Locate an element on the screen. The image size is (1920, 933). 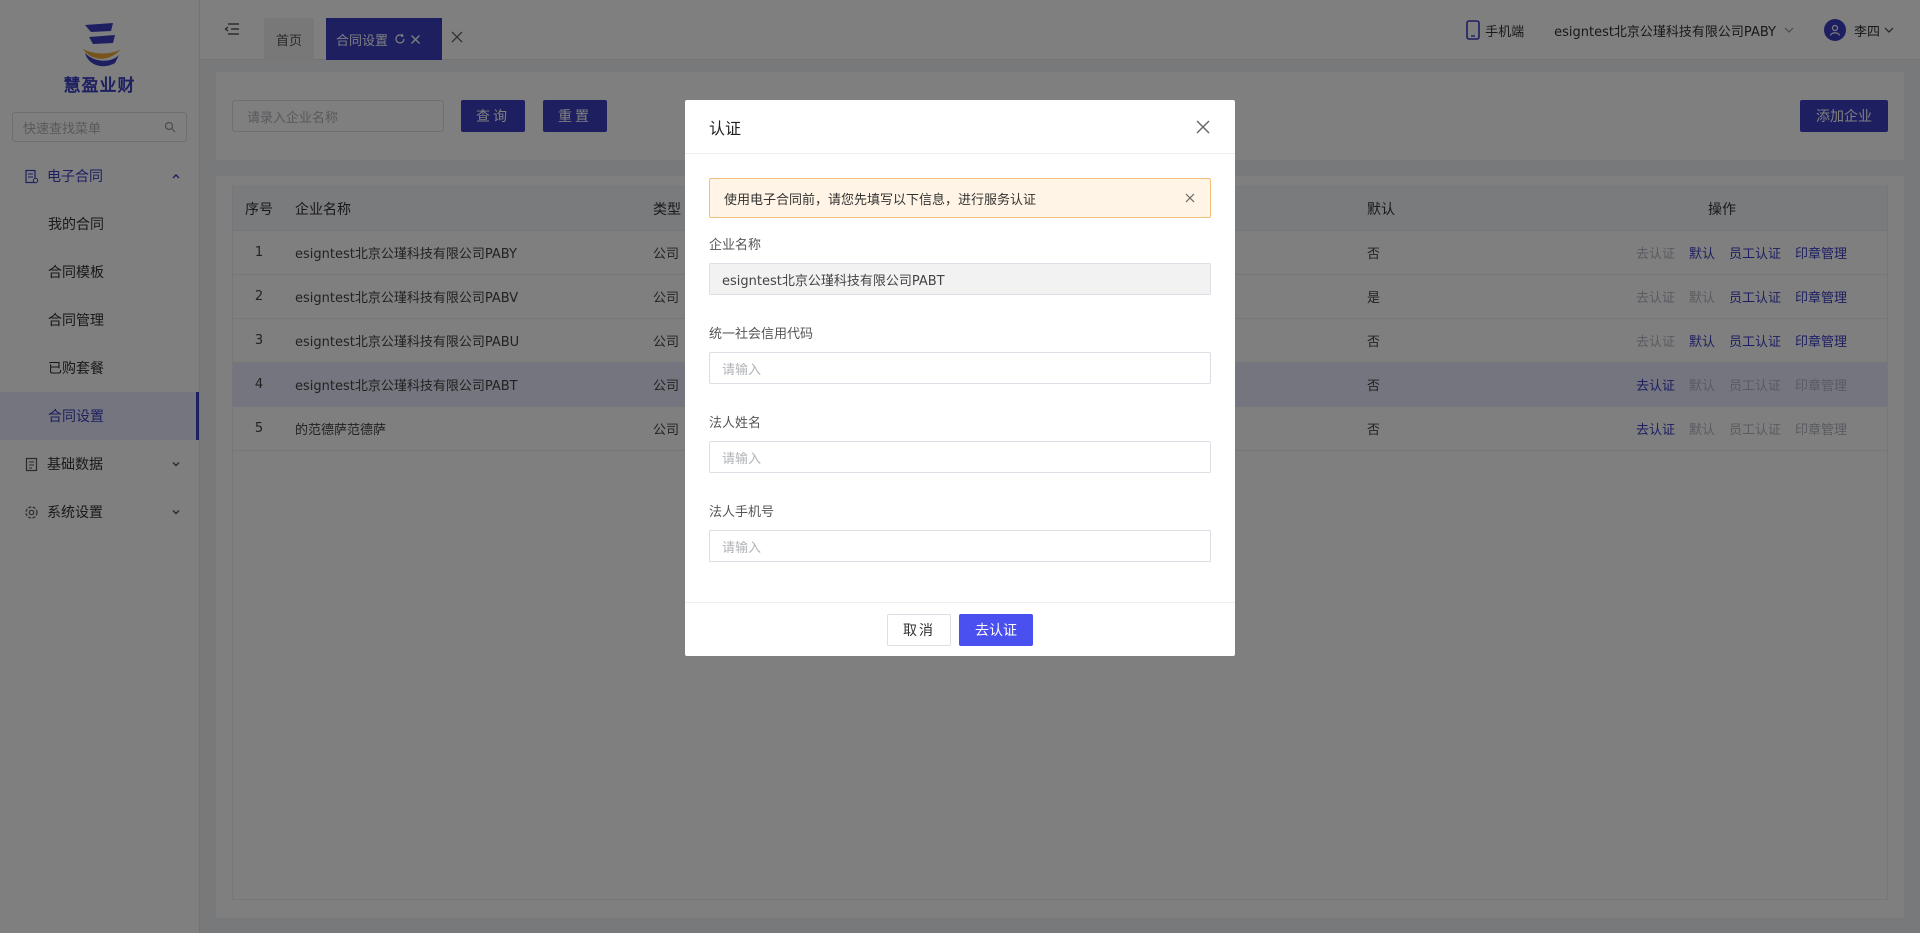
credit-code-input: 请输入 is located at coordinates (960, 368).